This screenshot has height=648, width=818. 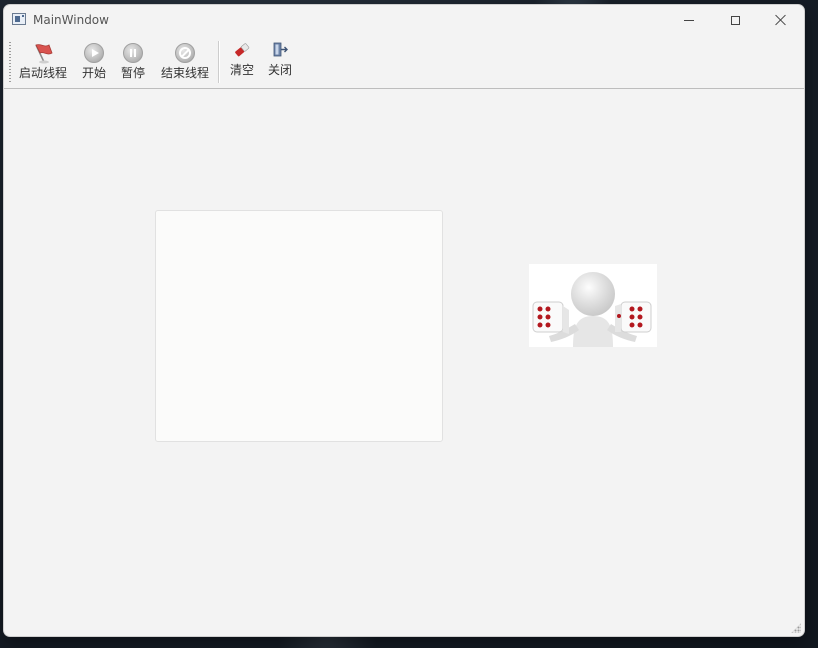 I want to click on start-thread-button: 启动线程, so click(x=43, y=61).